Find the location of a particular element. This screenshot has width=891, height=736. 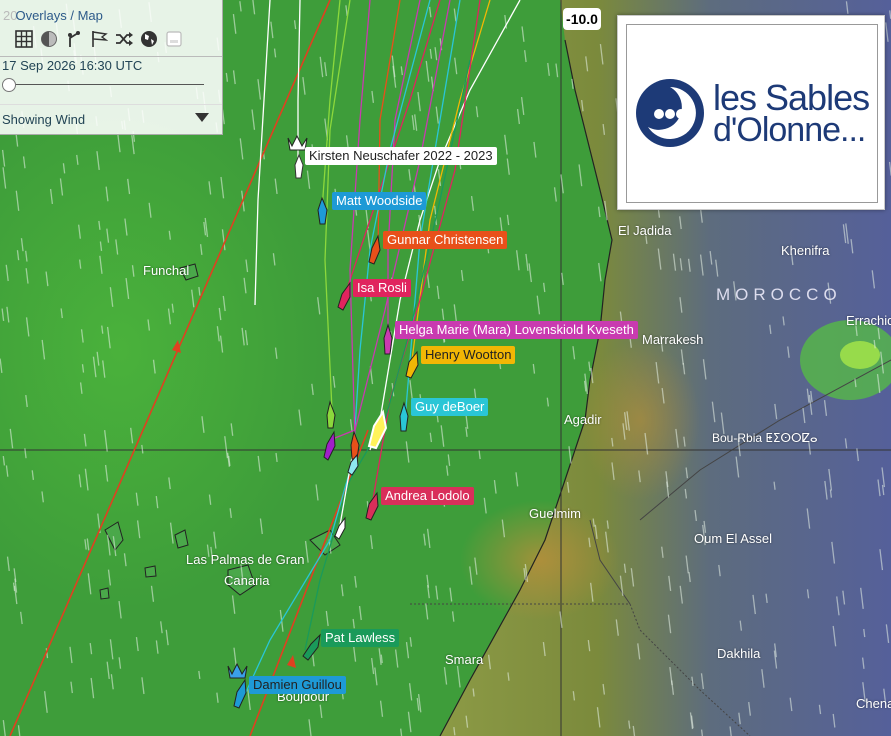

place-label: Marrakesh is located at coordinates (673, 339).